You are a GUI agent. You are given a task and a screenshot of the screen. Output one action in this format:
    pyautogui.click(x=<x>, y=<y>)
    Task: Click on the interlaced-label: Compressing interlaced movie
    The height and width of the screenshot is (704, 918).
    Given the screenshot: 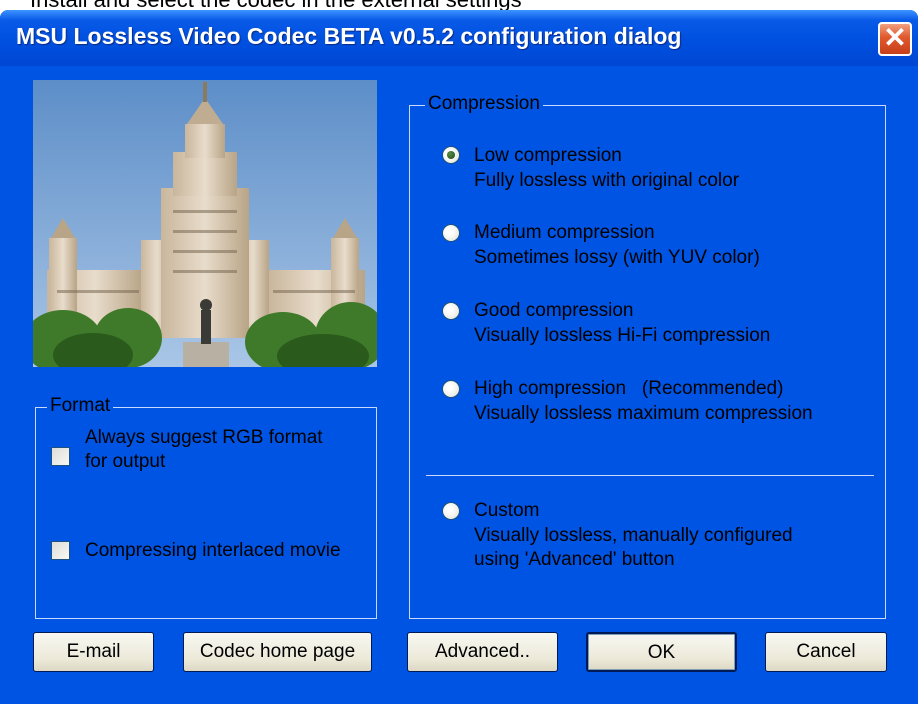 What is the action you would take?
    pyautogui.click(x=213, y=550)
    